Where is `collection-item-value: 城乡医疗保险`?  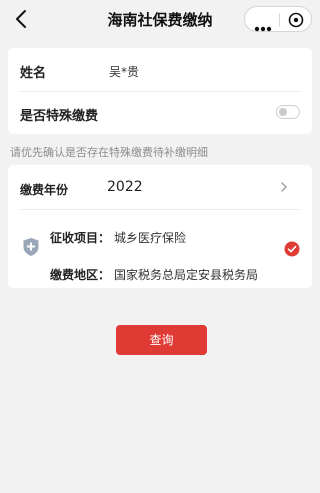
collection-item-value: 城乡医疗保险 is located at coordinates (150, 238).